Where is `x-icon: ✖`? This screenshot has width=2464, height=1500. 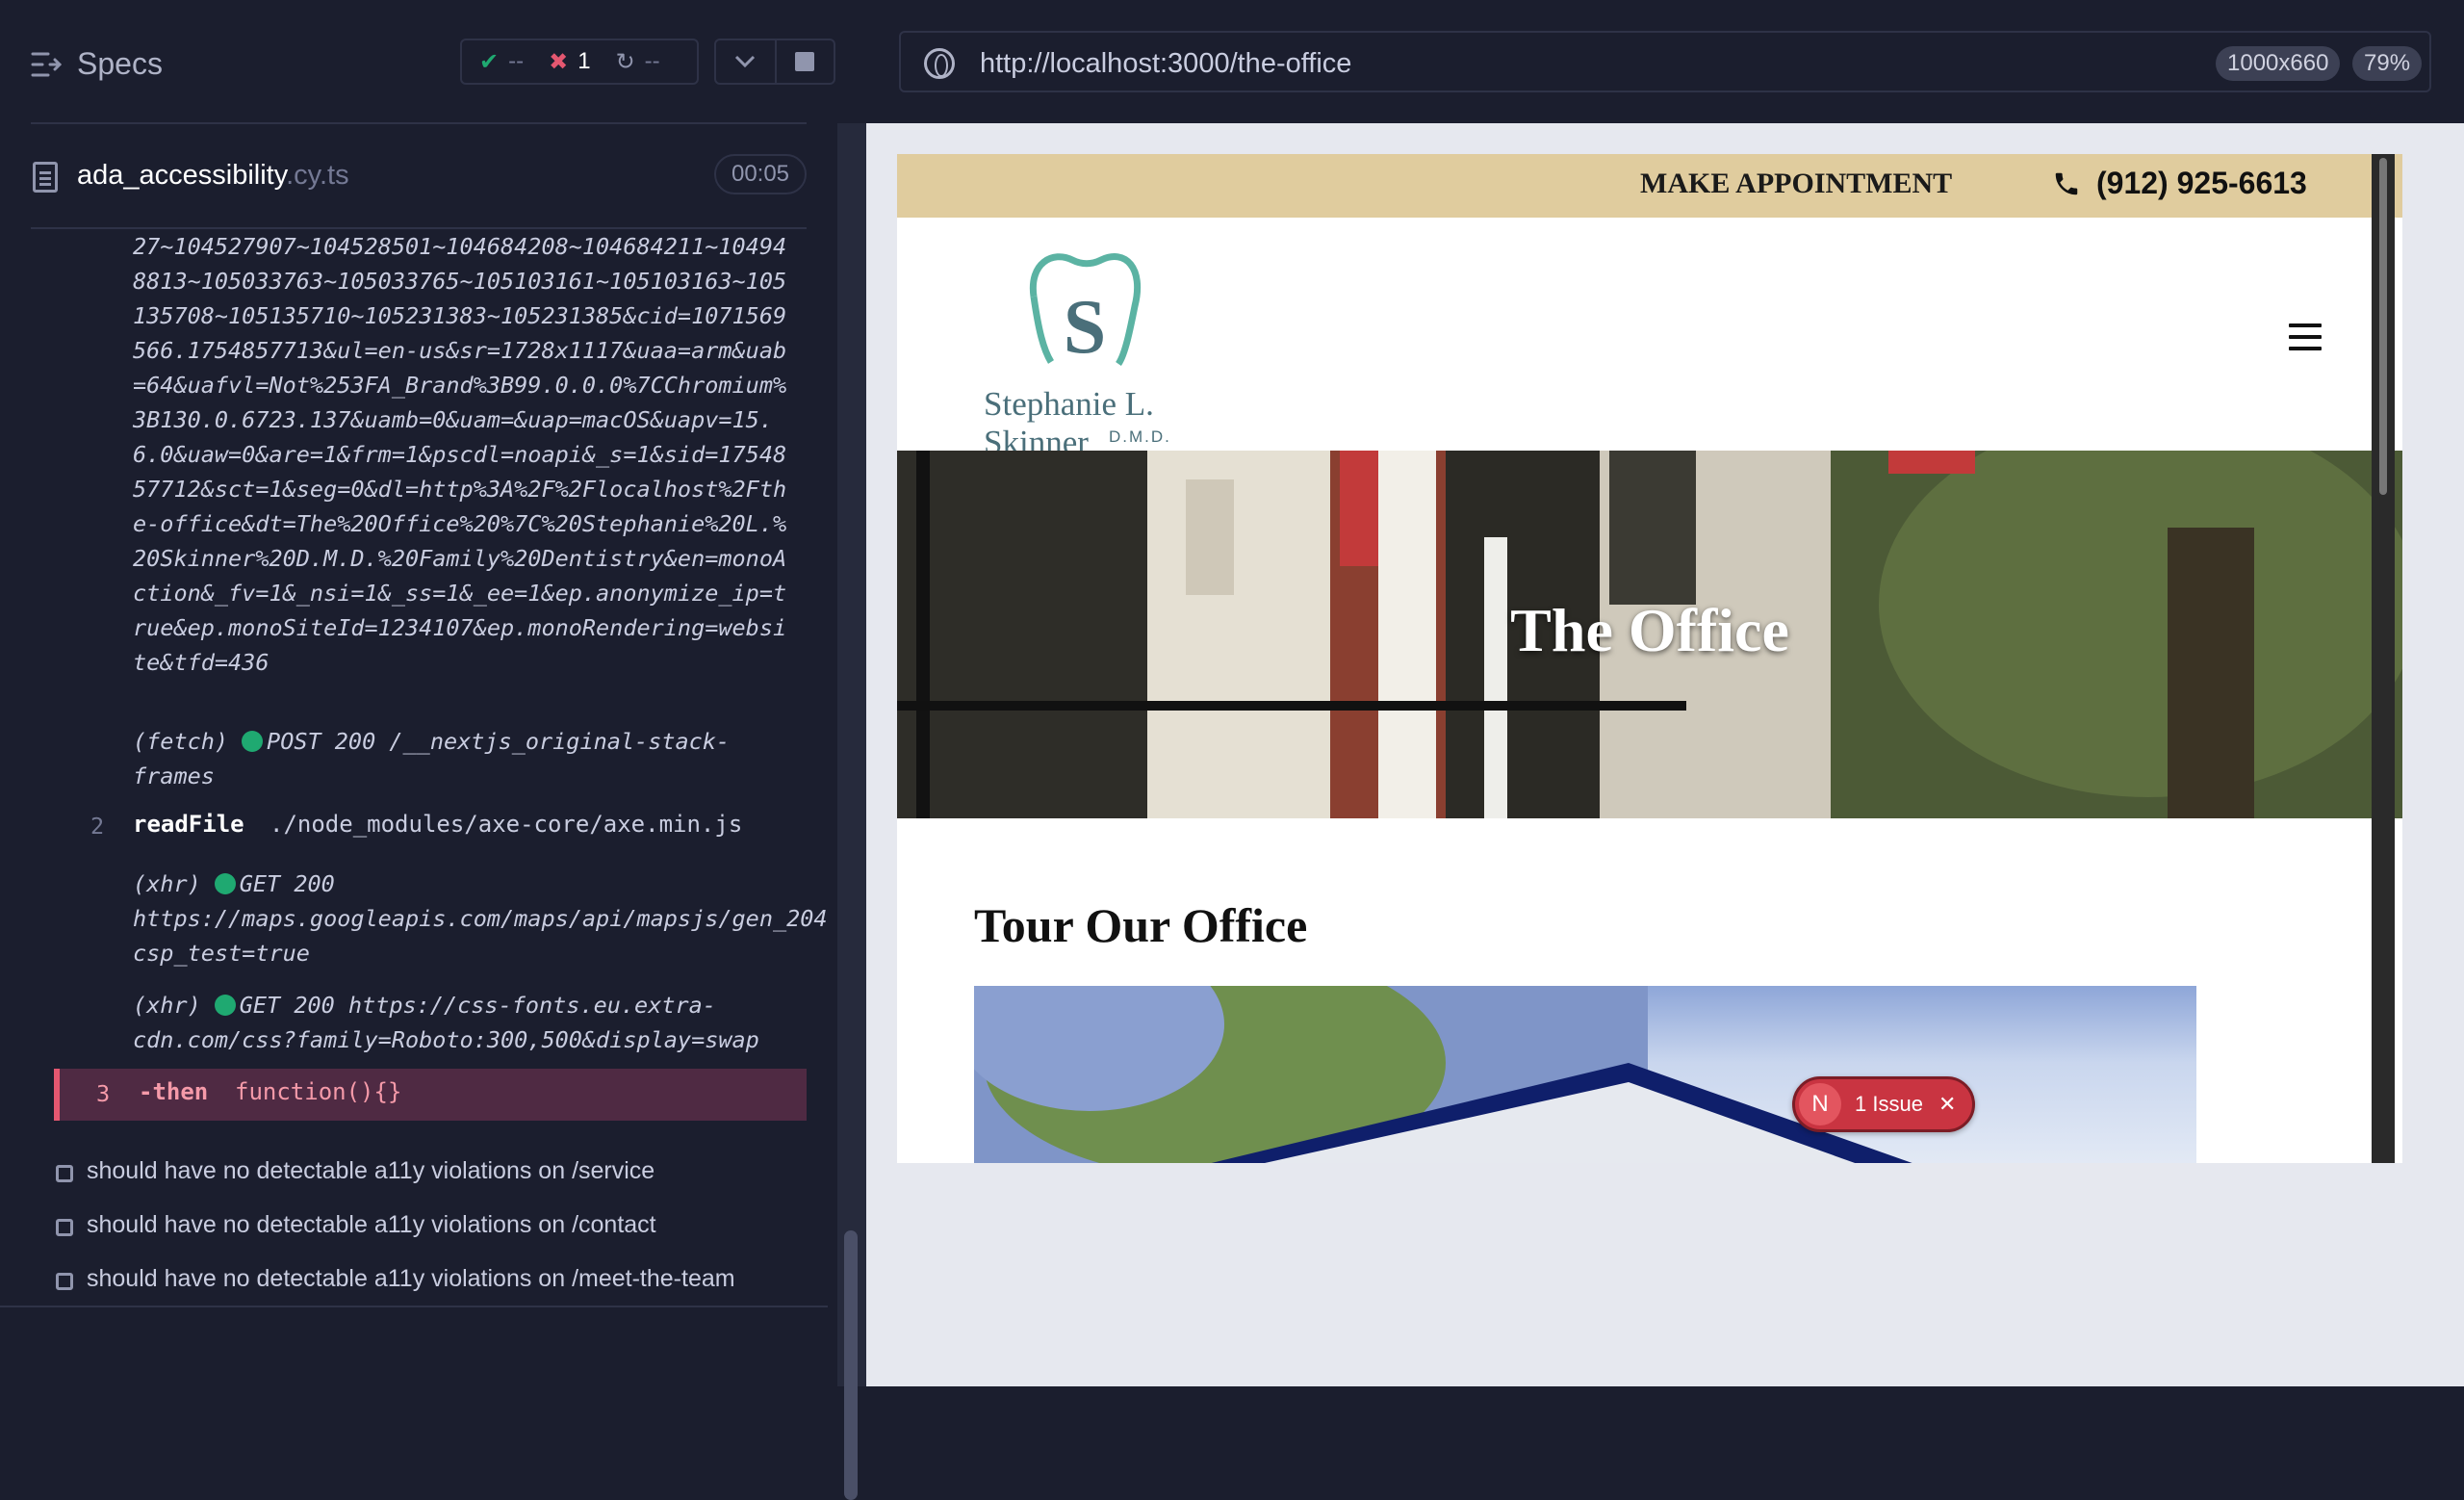
x-icon: ✖ is located at coordinates (559, 61).